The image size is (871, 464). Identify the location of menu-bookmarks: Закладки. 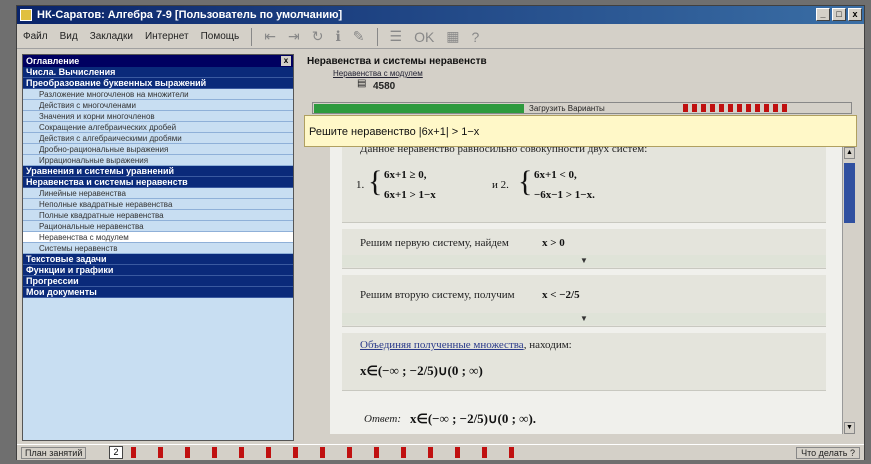
(111, 36).